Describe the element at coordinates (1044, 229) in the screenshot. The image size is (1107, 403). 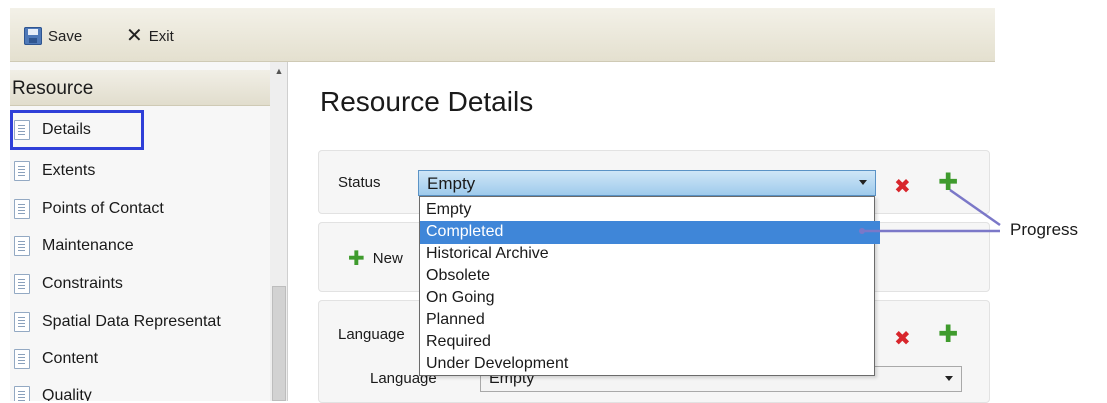
I see `callout-label-progress: Progress` at that location.